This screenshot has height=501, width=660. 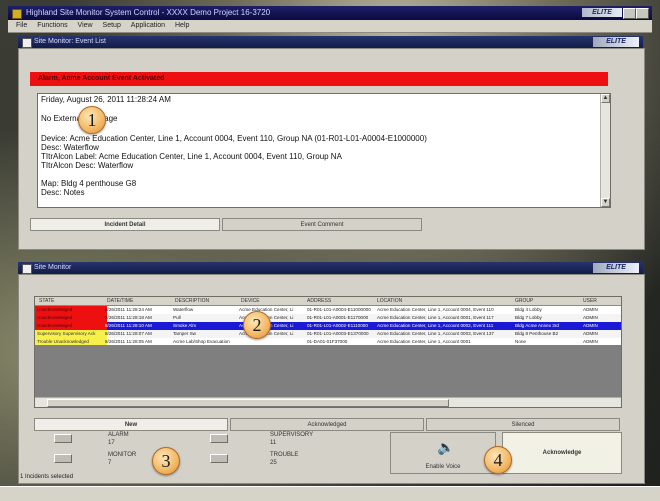 What do you see at coordinates (125, 224) in the screenshot?
I see `tab-incident-detail: Incident Detail` at bounding box center [125, 224].